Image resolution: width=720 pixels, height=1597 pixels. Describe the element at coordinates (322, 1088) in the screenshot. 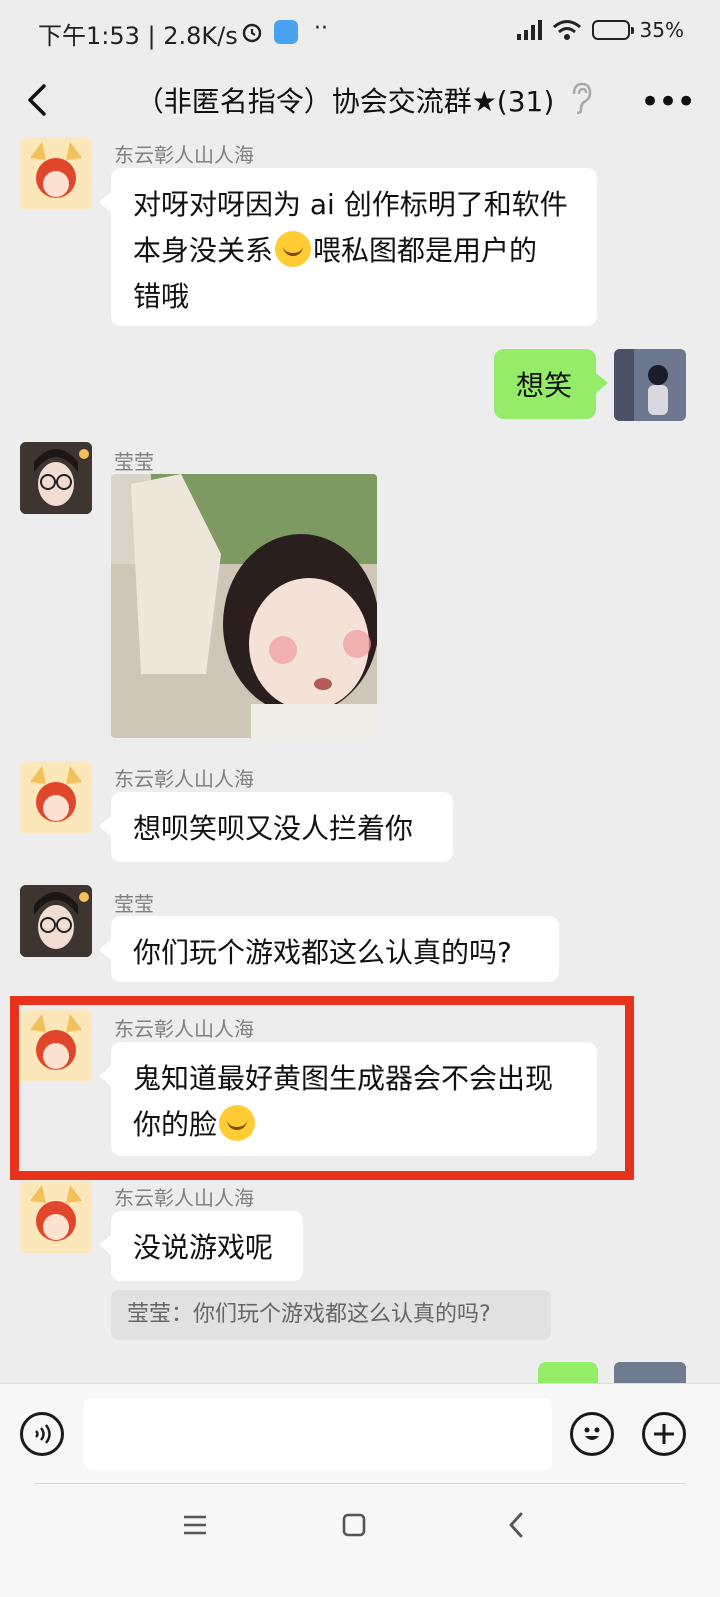

I see `highlight-box` at that location.